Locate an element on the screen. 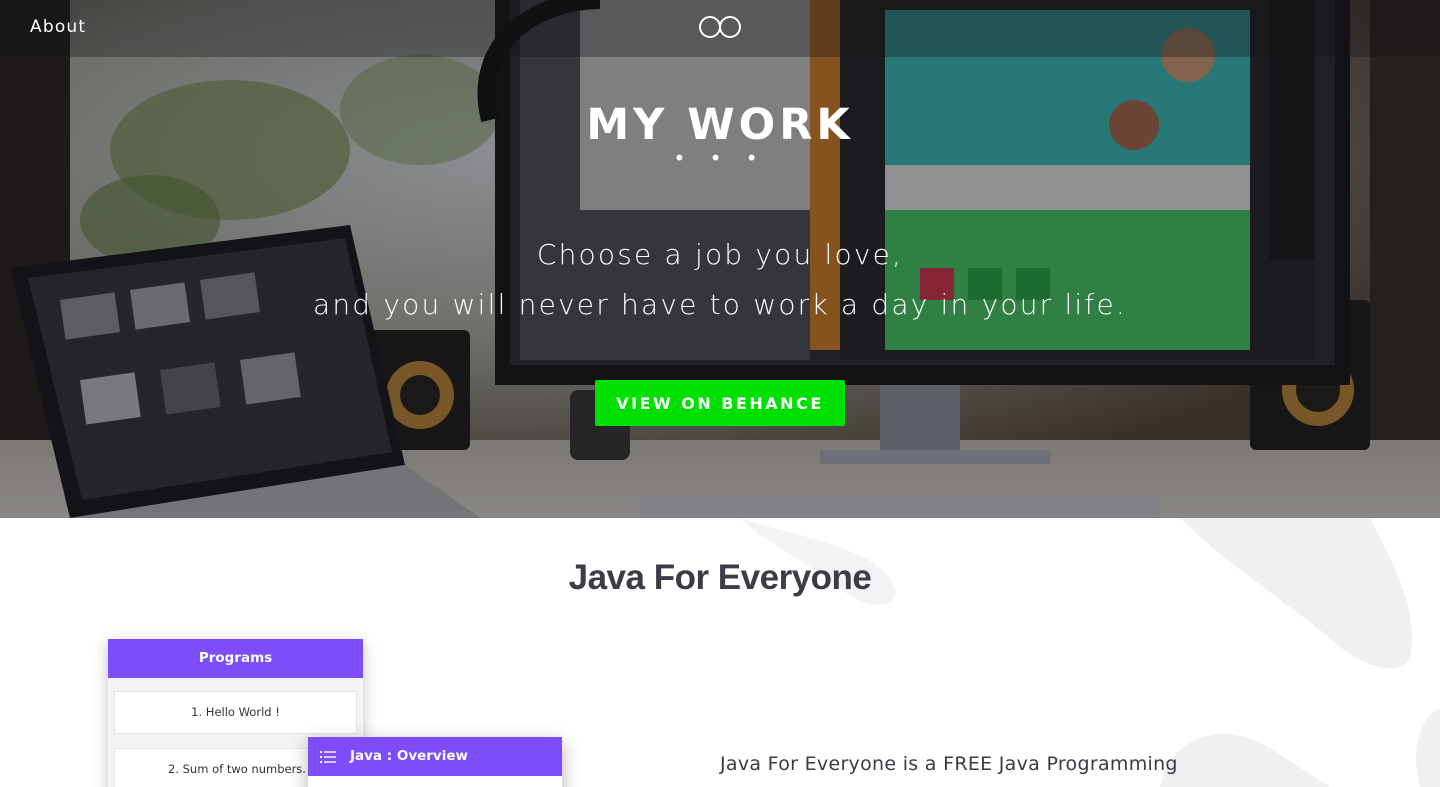 This screenshot has height=787, width=1440. project-title: Java For Everyone is located at coordinates (720, 577).